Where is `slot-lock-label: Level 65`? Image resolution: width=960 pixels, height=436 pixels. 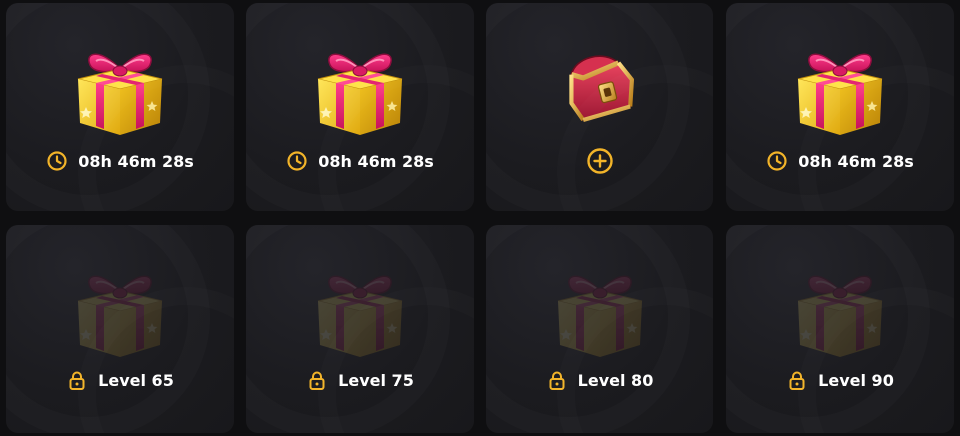
slot-lock-label: Level 65 is located at coordinates (120, 380).